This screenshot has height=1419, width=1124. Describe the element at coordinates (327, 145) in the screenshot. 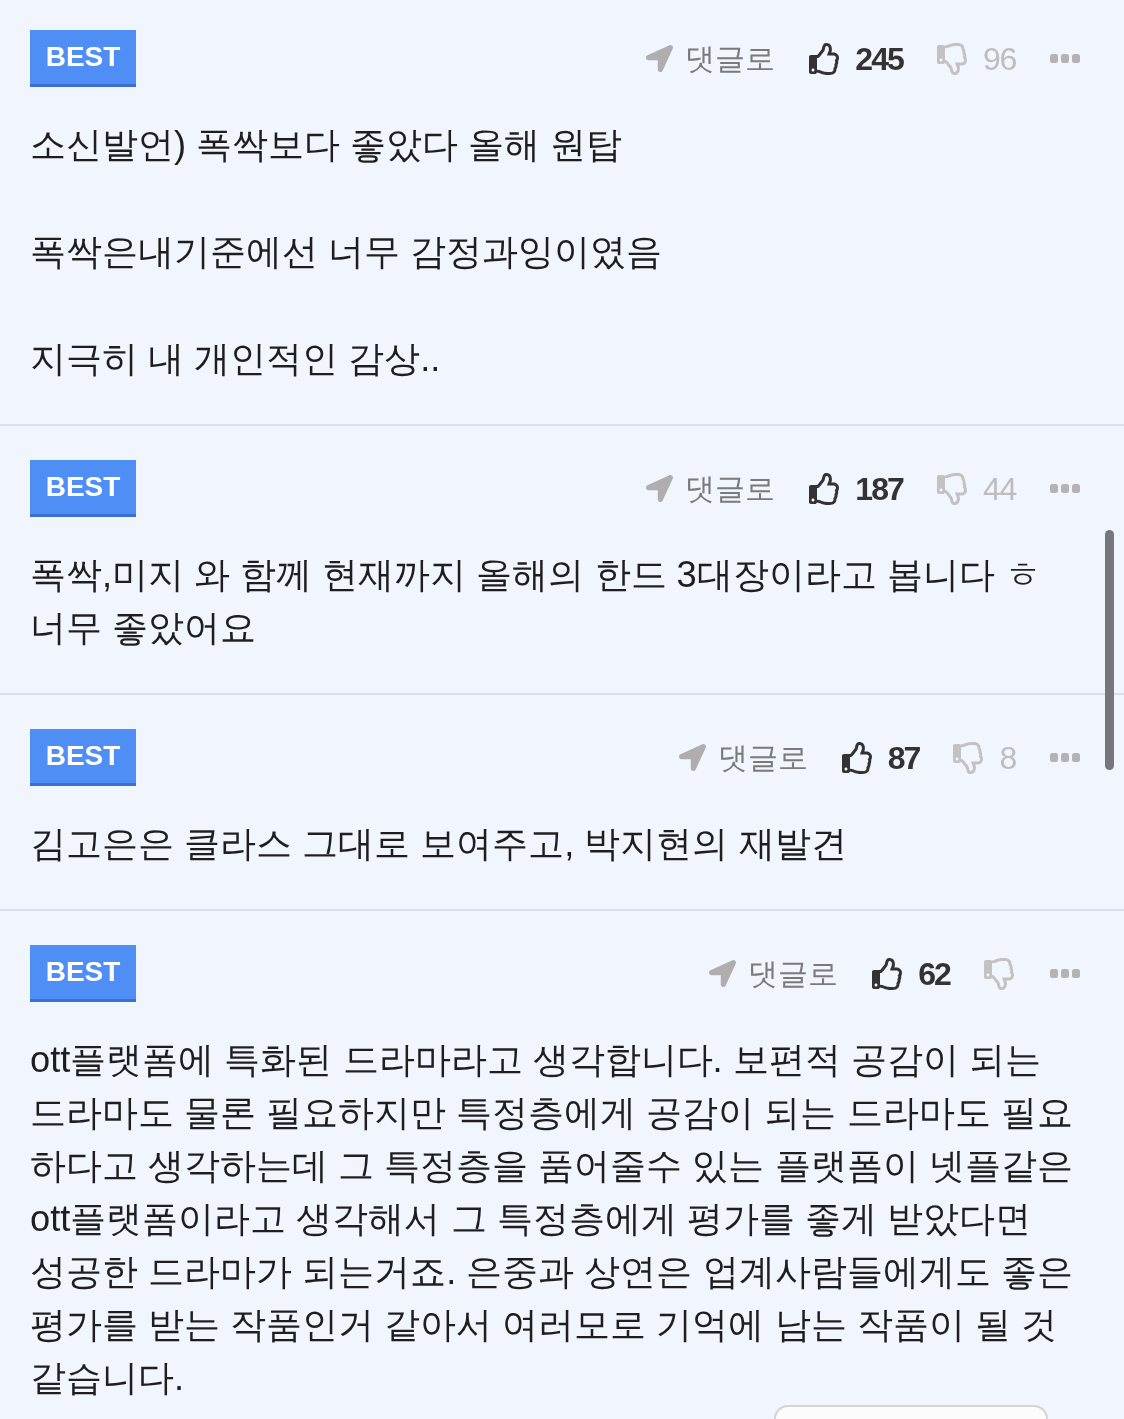

I see `comment-text: 소신발언) 폭싹보다 좋았다 올해 원탑` at that location.